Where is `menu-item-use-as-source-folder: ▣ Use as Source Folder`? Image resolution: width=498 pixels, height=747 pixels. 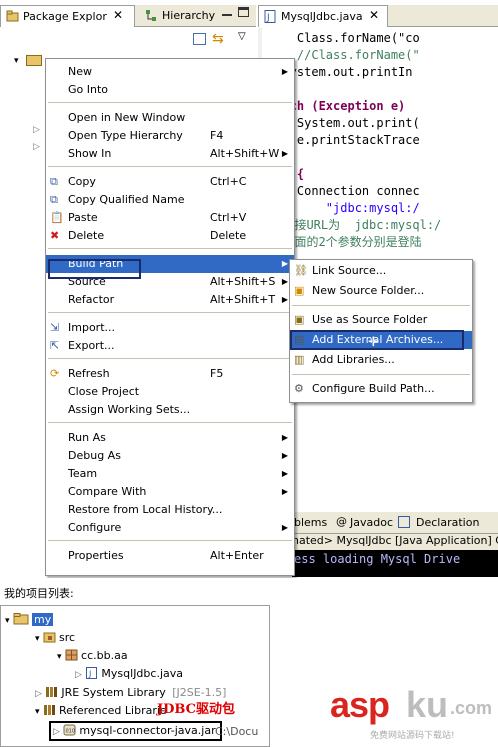 menu-item-use-as-source-folder: ▣ Use as Source Folder is located at coordinates (381, 320).